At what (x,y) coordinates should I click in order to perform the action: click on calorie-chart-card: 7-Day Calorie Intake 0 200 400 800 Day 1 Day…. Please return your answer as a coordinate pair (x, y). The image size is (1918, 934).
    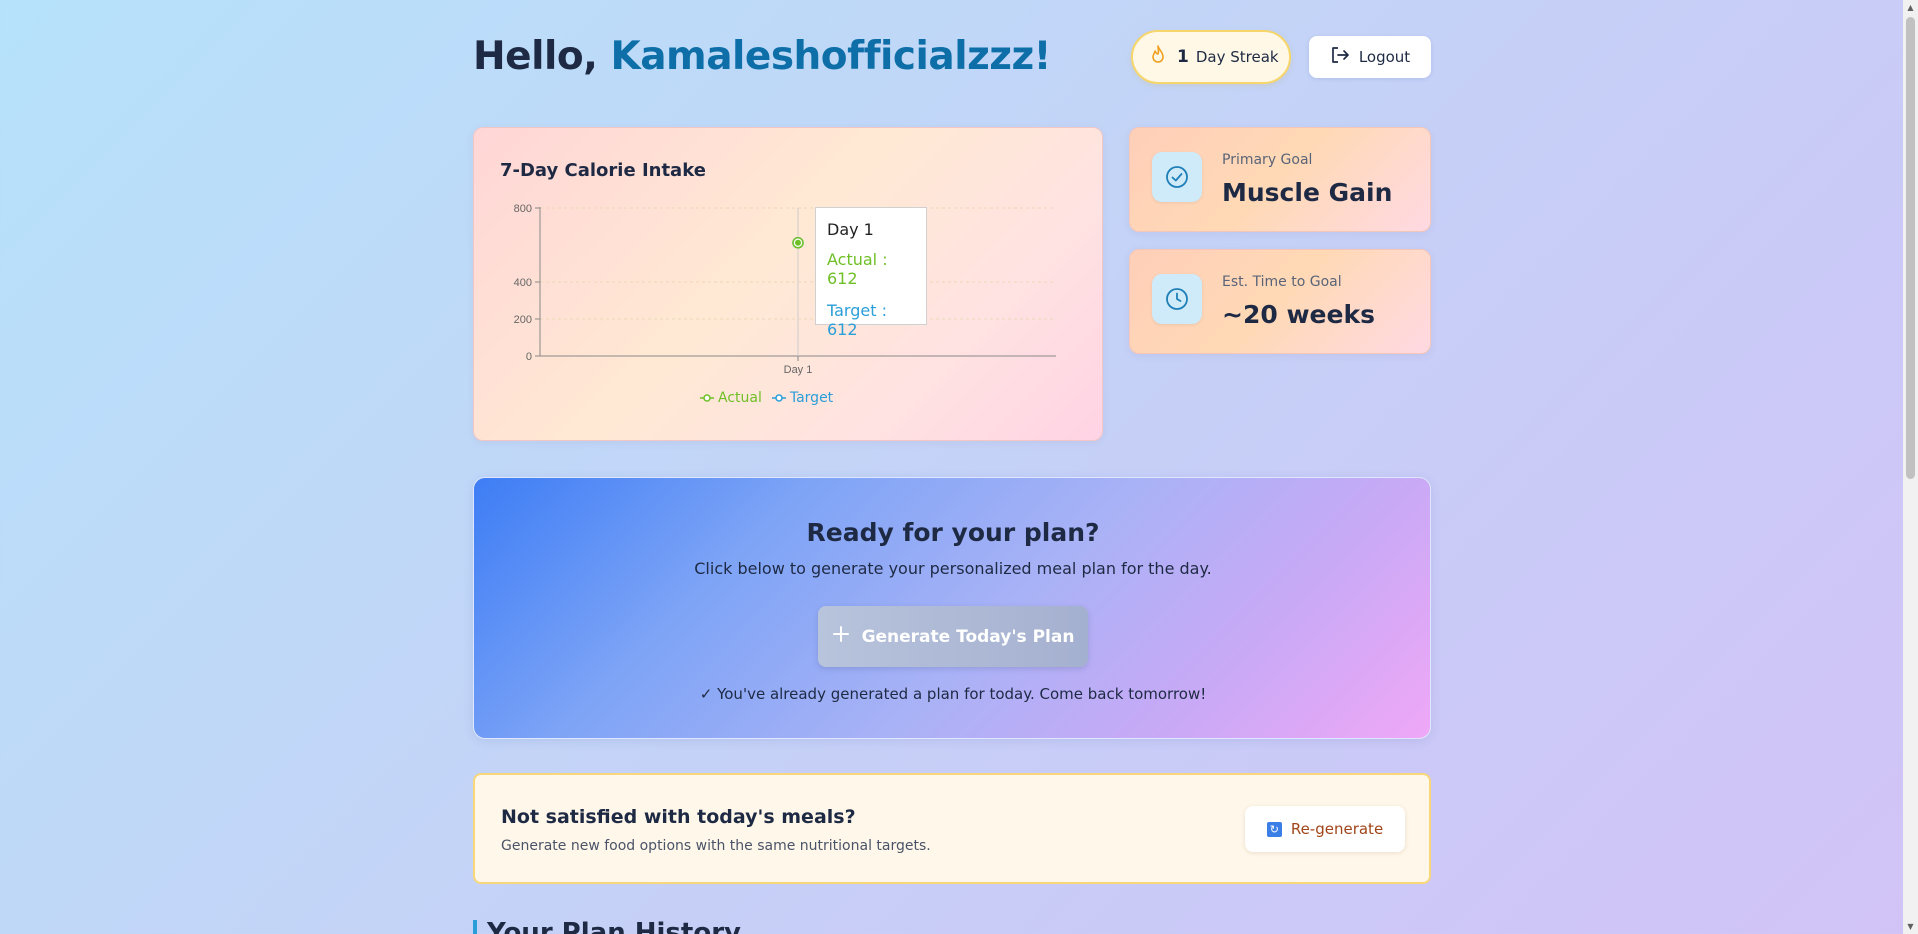
    Looking at the image, I should click on (788, 284).